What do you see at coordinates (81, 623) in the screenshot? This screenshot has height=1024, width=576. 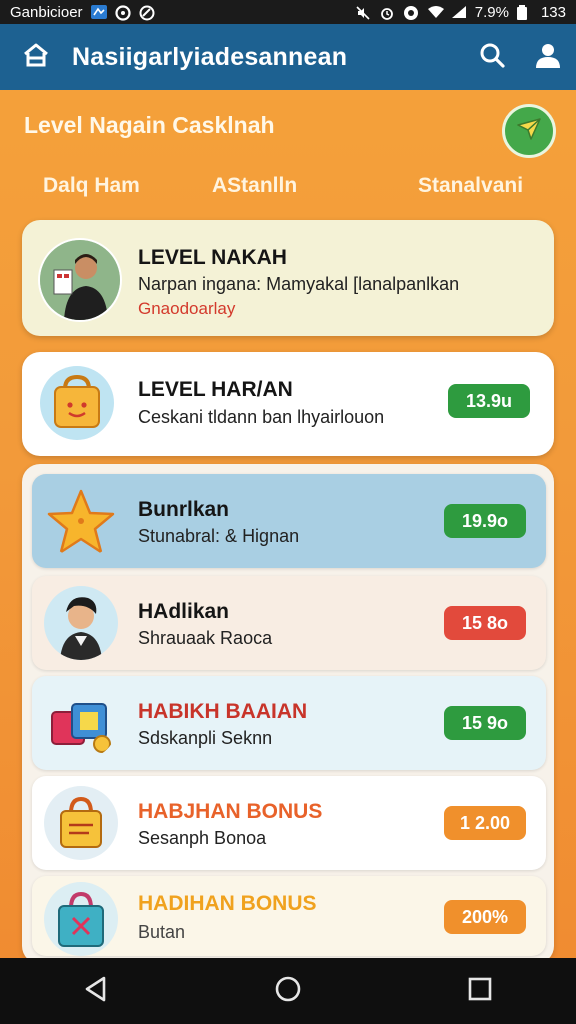 I see `person-avatar-icon` at bounding box center [81, 623].